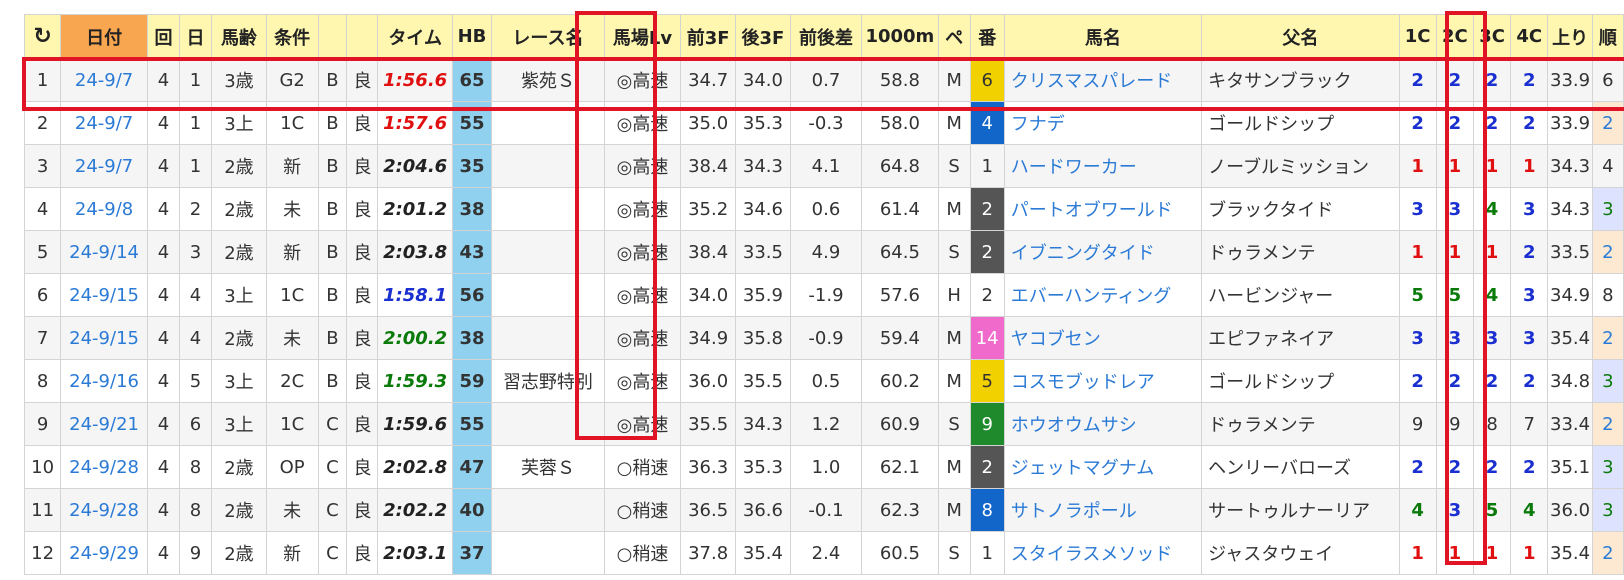 This screenshot has width=1624, height=580. What do you see at coordinates (104, 381) in the screenshot?
I see `date-link: 24-9/16` at bounding box center [104, 381].